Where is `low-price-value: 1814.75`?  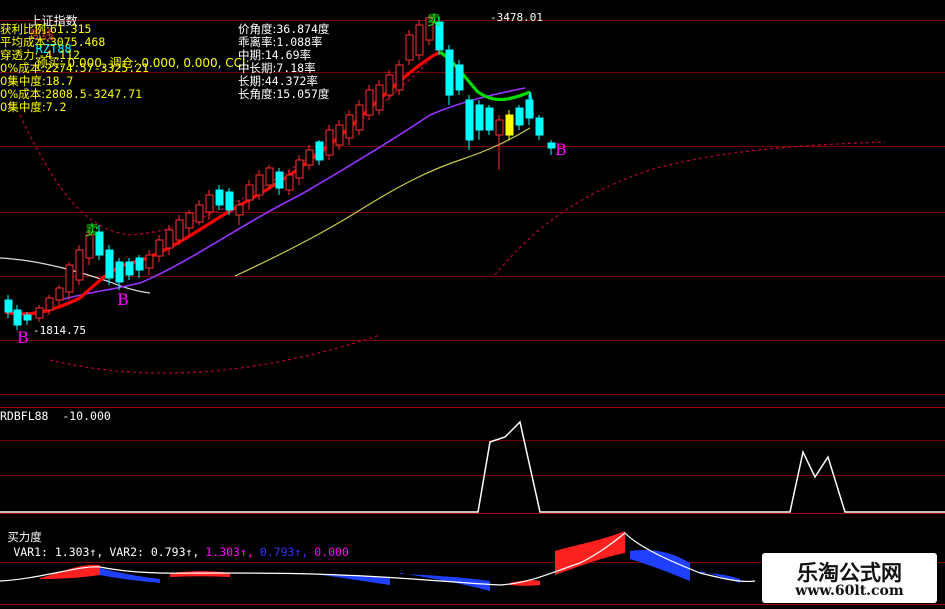 low-price-value: 1814.75 is located at coordinates (62, 330).